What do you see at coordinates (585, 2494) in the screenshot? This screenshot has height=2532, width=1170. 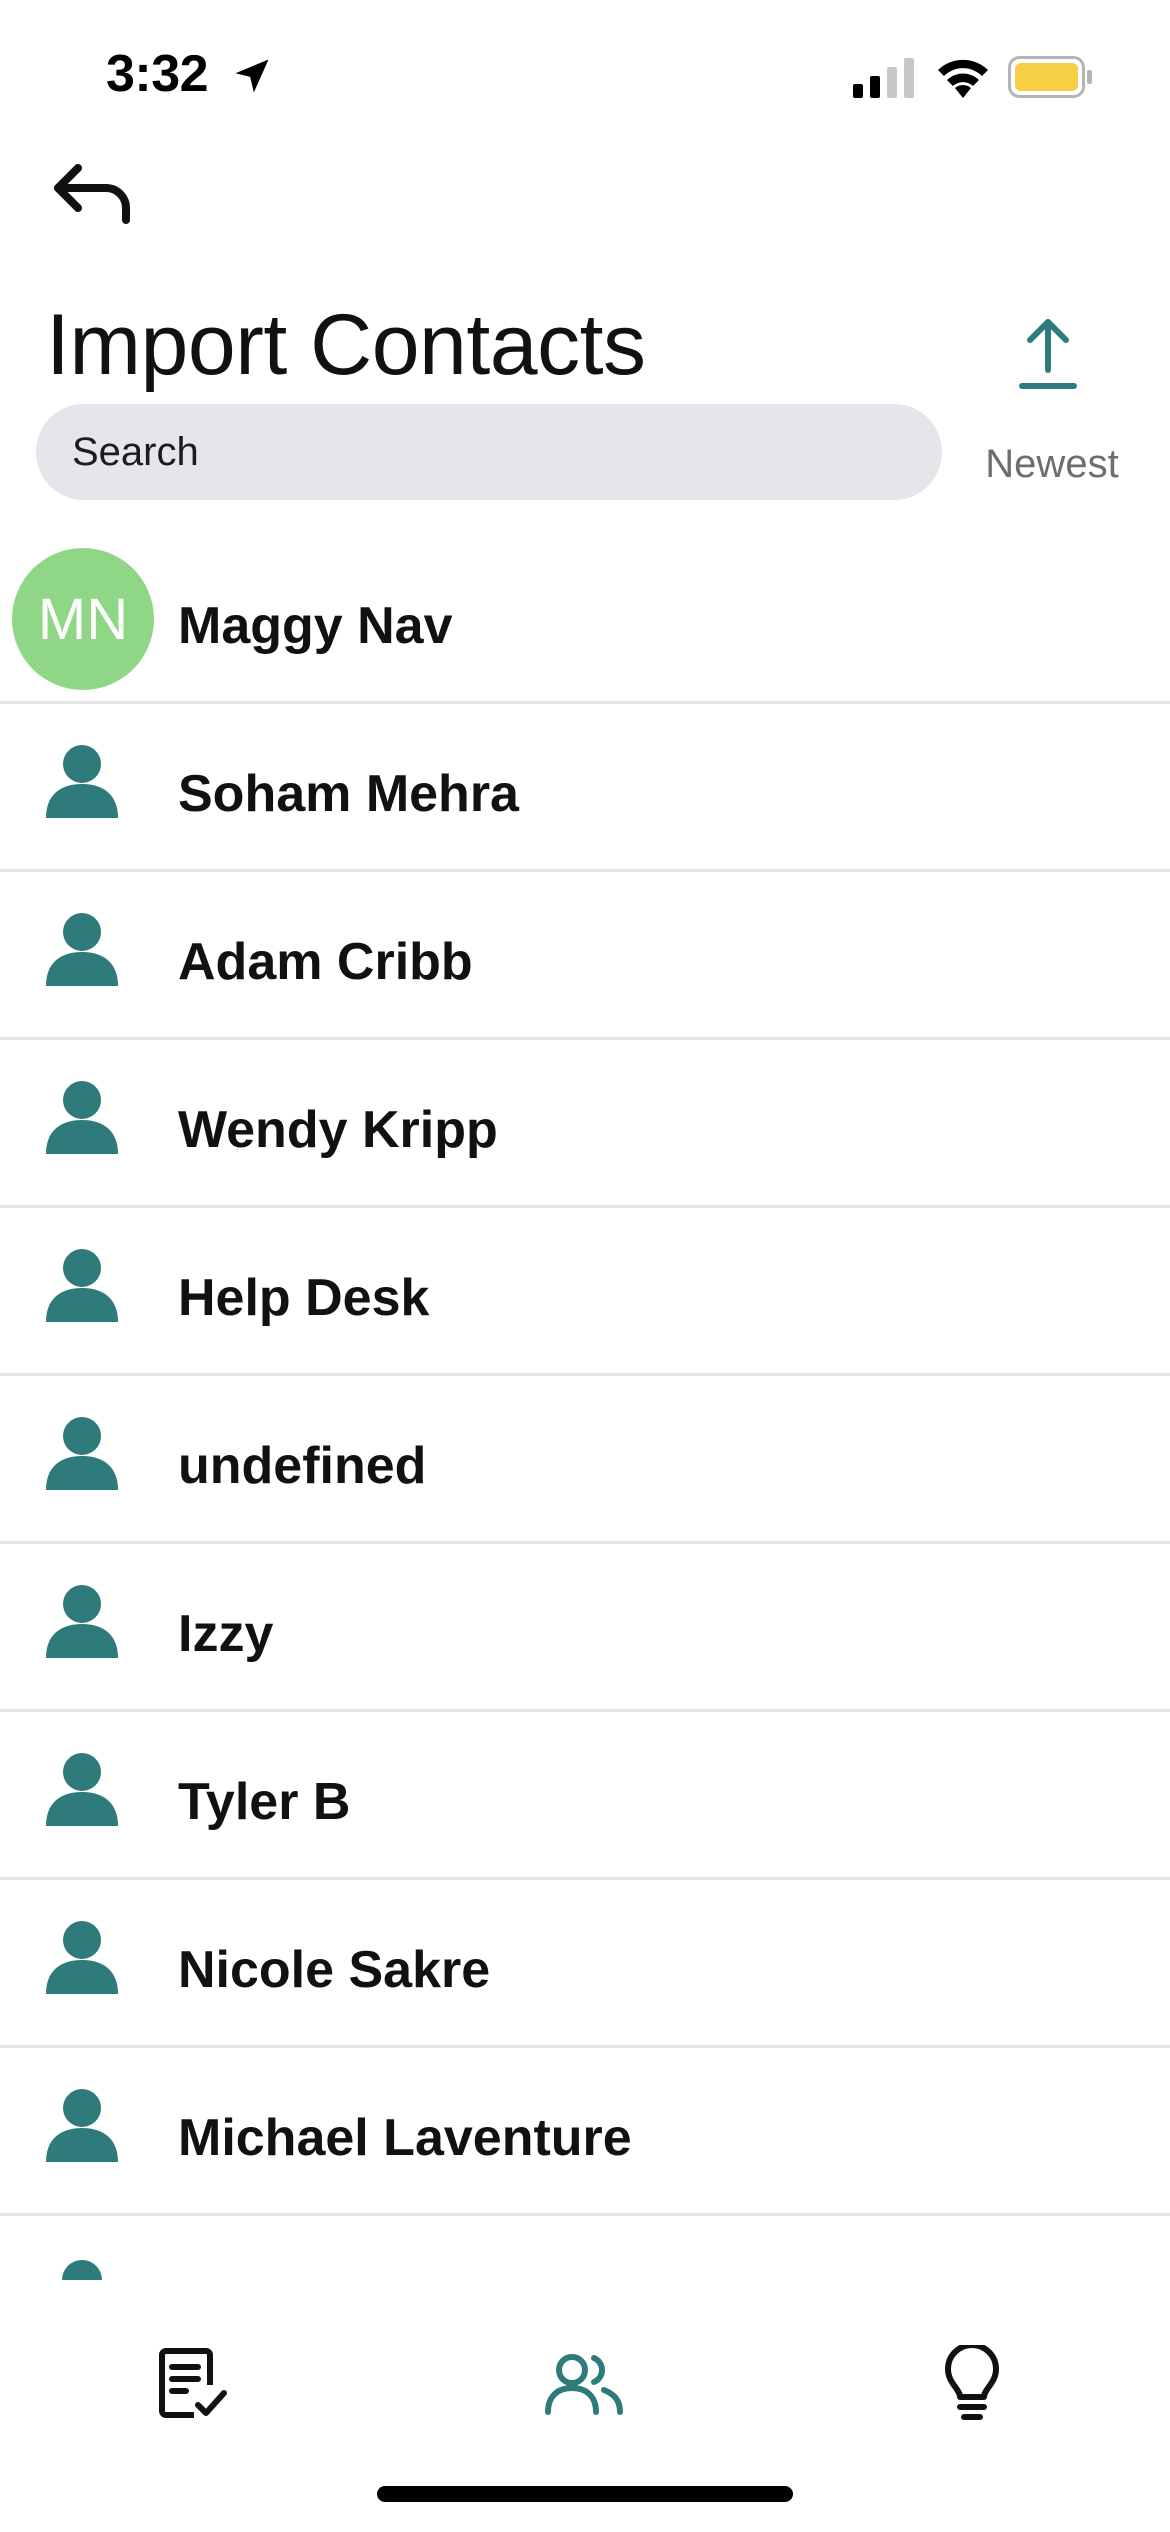 I see `home-indicator` at bounding box center [585, 2494].